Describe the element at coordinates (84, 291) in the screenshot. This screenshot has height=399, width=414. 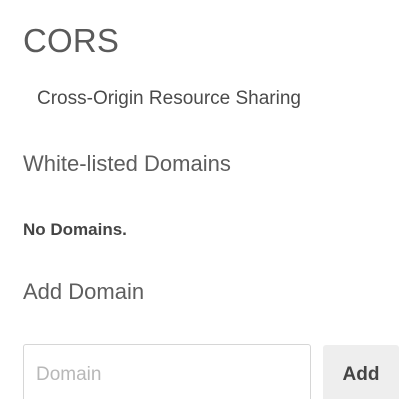
I see `add-domain-heading: Add Domain` at that location.